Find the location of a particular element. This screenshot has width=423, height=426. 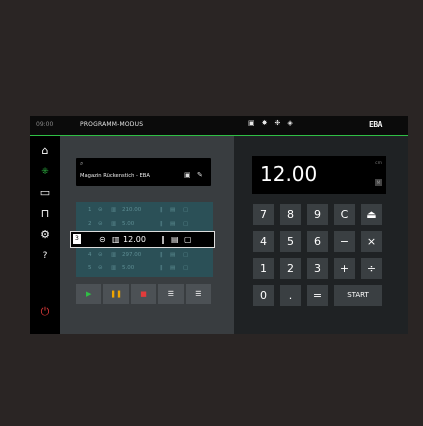

key-button: 3 is located at coordinates (317, 268).